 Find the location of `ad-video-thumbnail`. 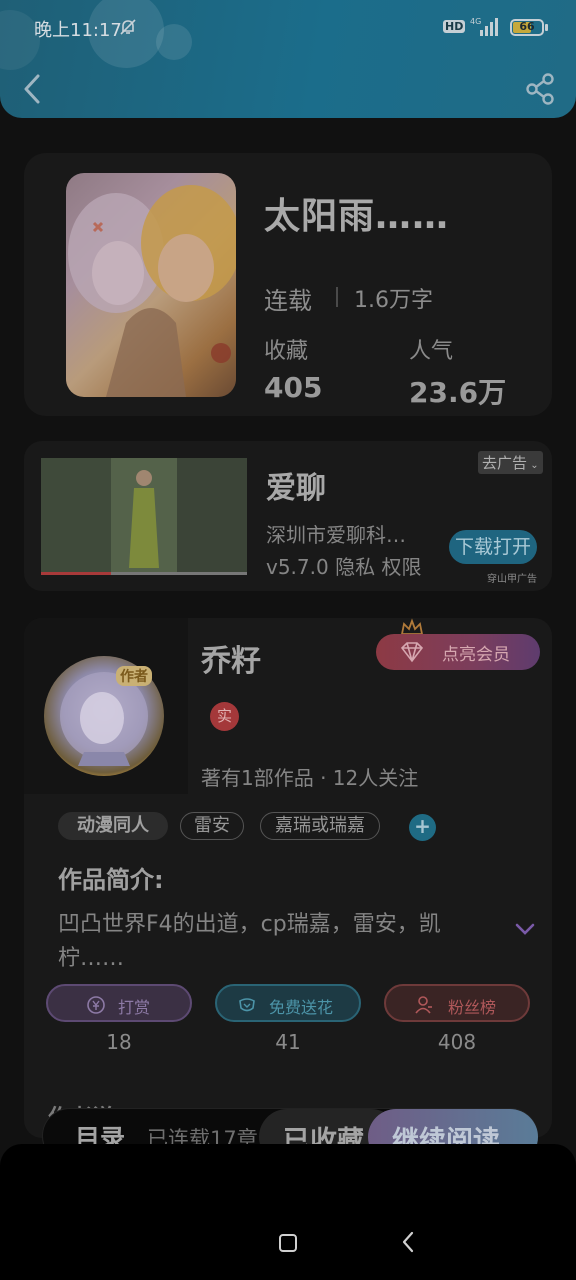

ad-video-thumbnail is located at coordinates (144, 516).